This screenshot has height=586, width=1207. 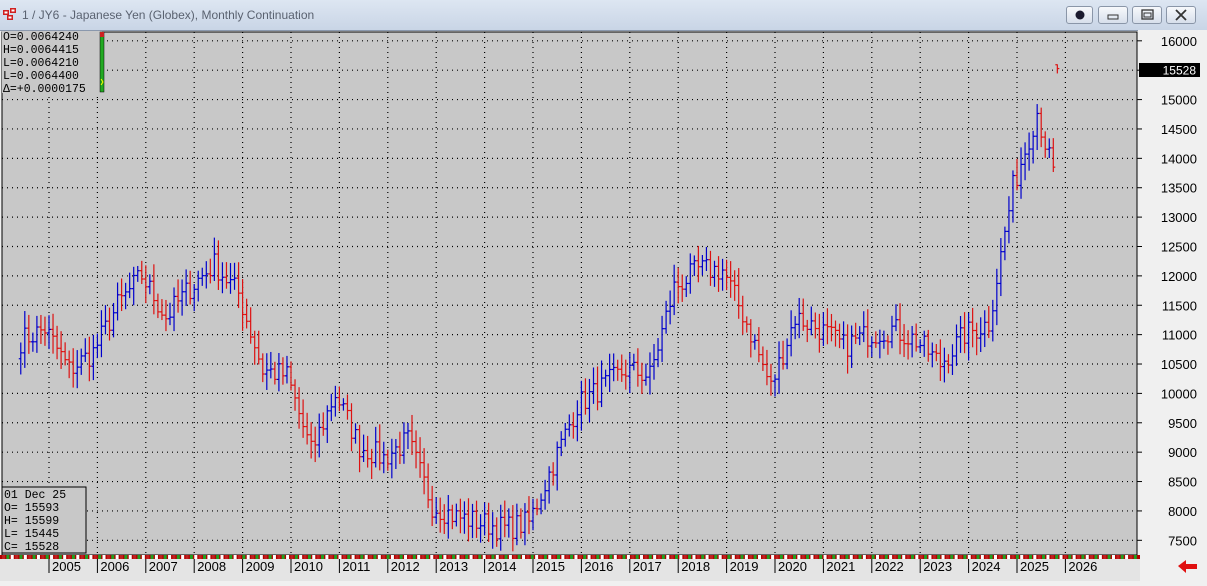 What do you see at coordinates (937, 566) in the screenshot?
I see `x-tick-label: 2023` at bounding box center [937, 566].